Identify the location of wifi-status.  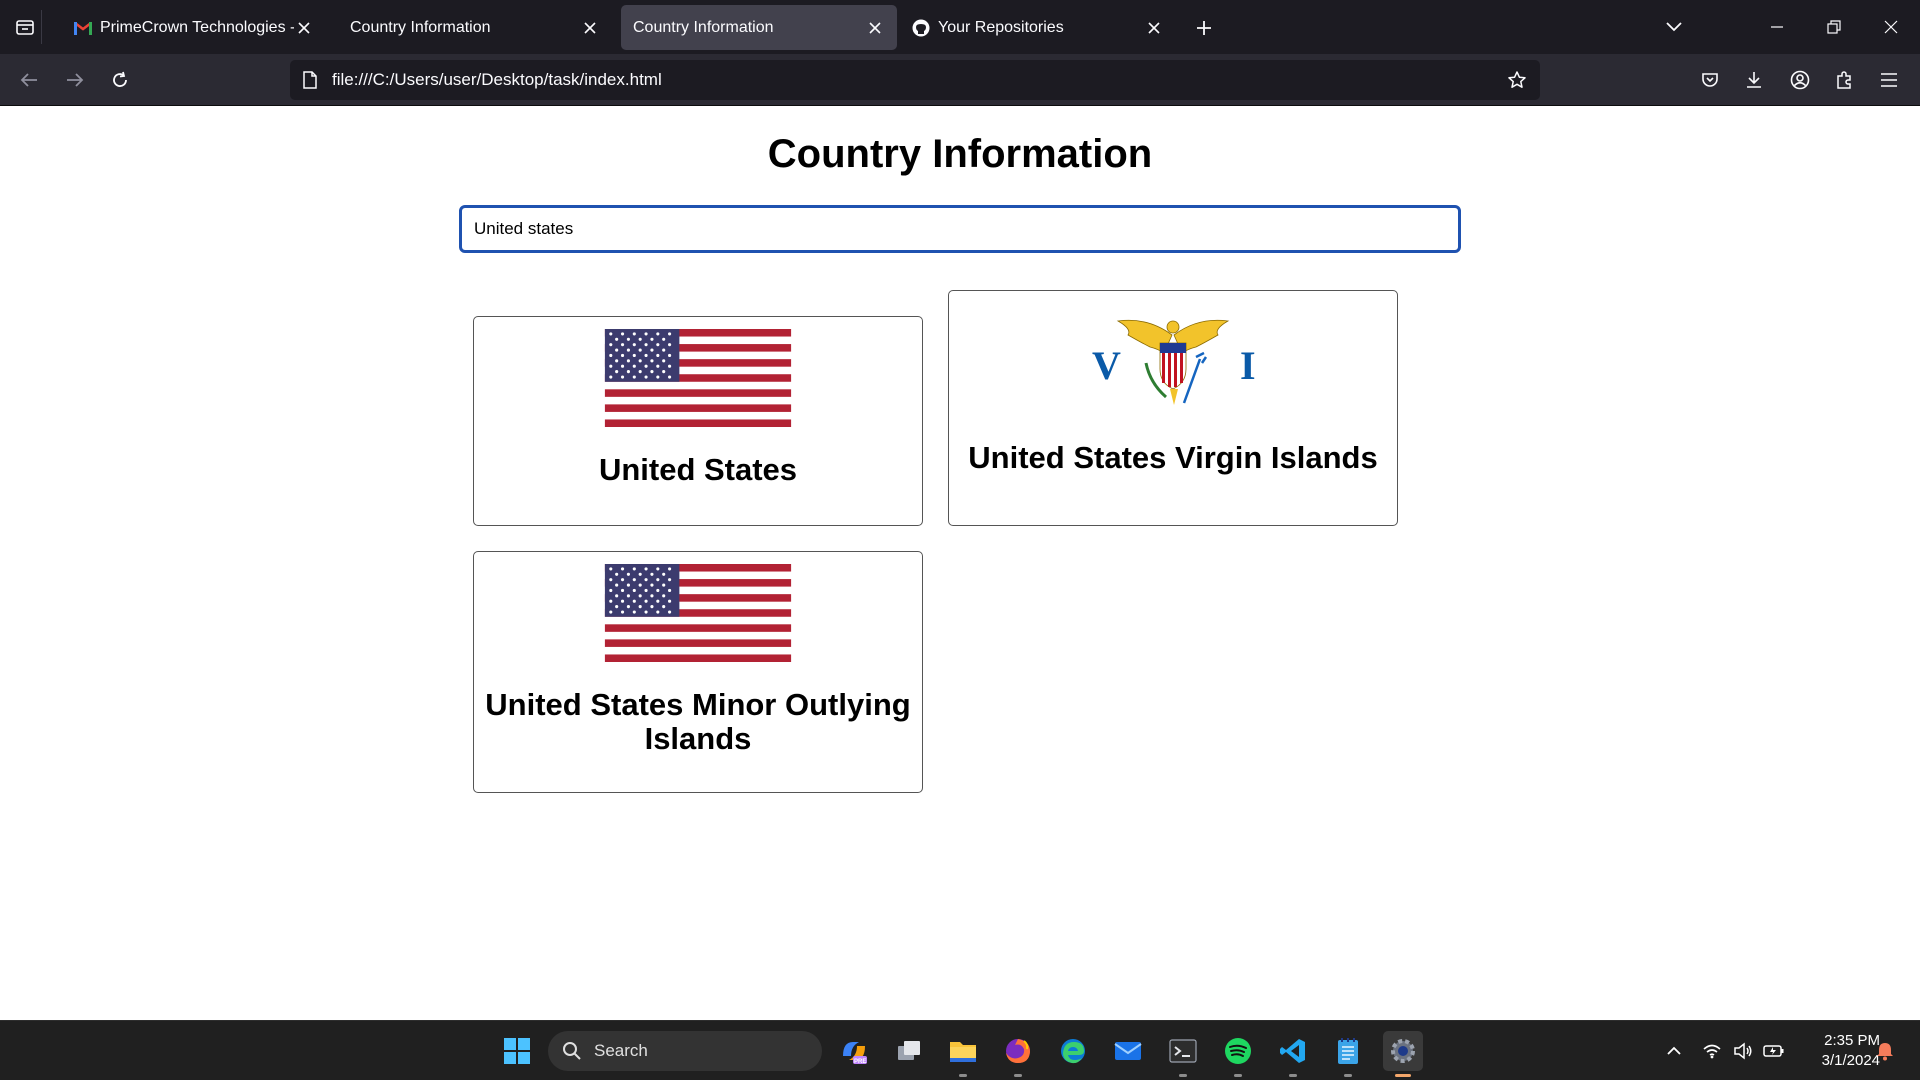
(1712, 1051).